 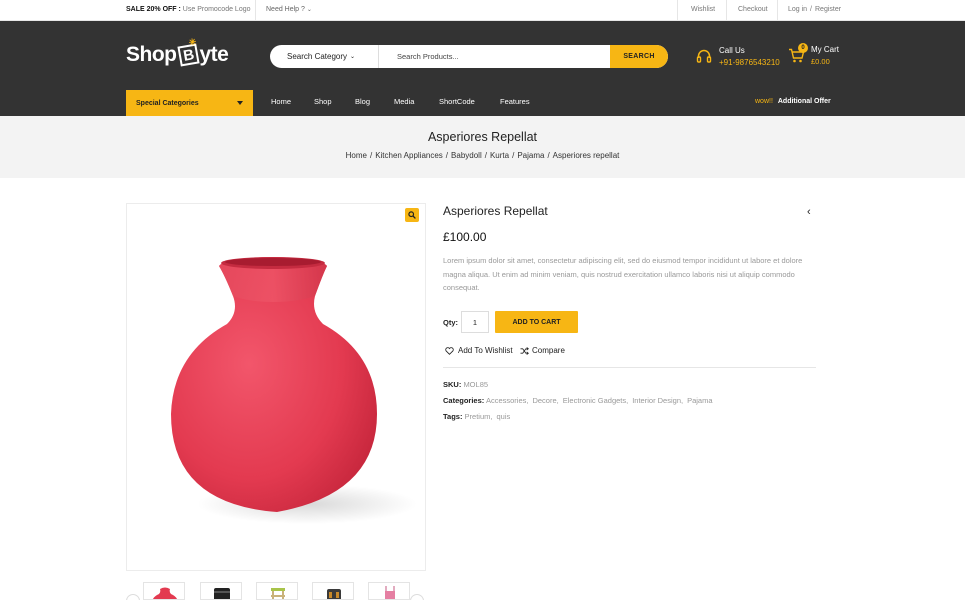 I want to click on promo-bold: SALE 20% OFF :, so click(x=153, y=9).